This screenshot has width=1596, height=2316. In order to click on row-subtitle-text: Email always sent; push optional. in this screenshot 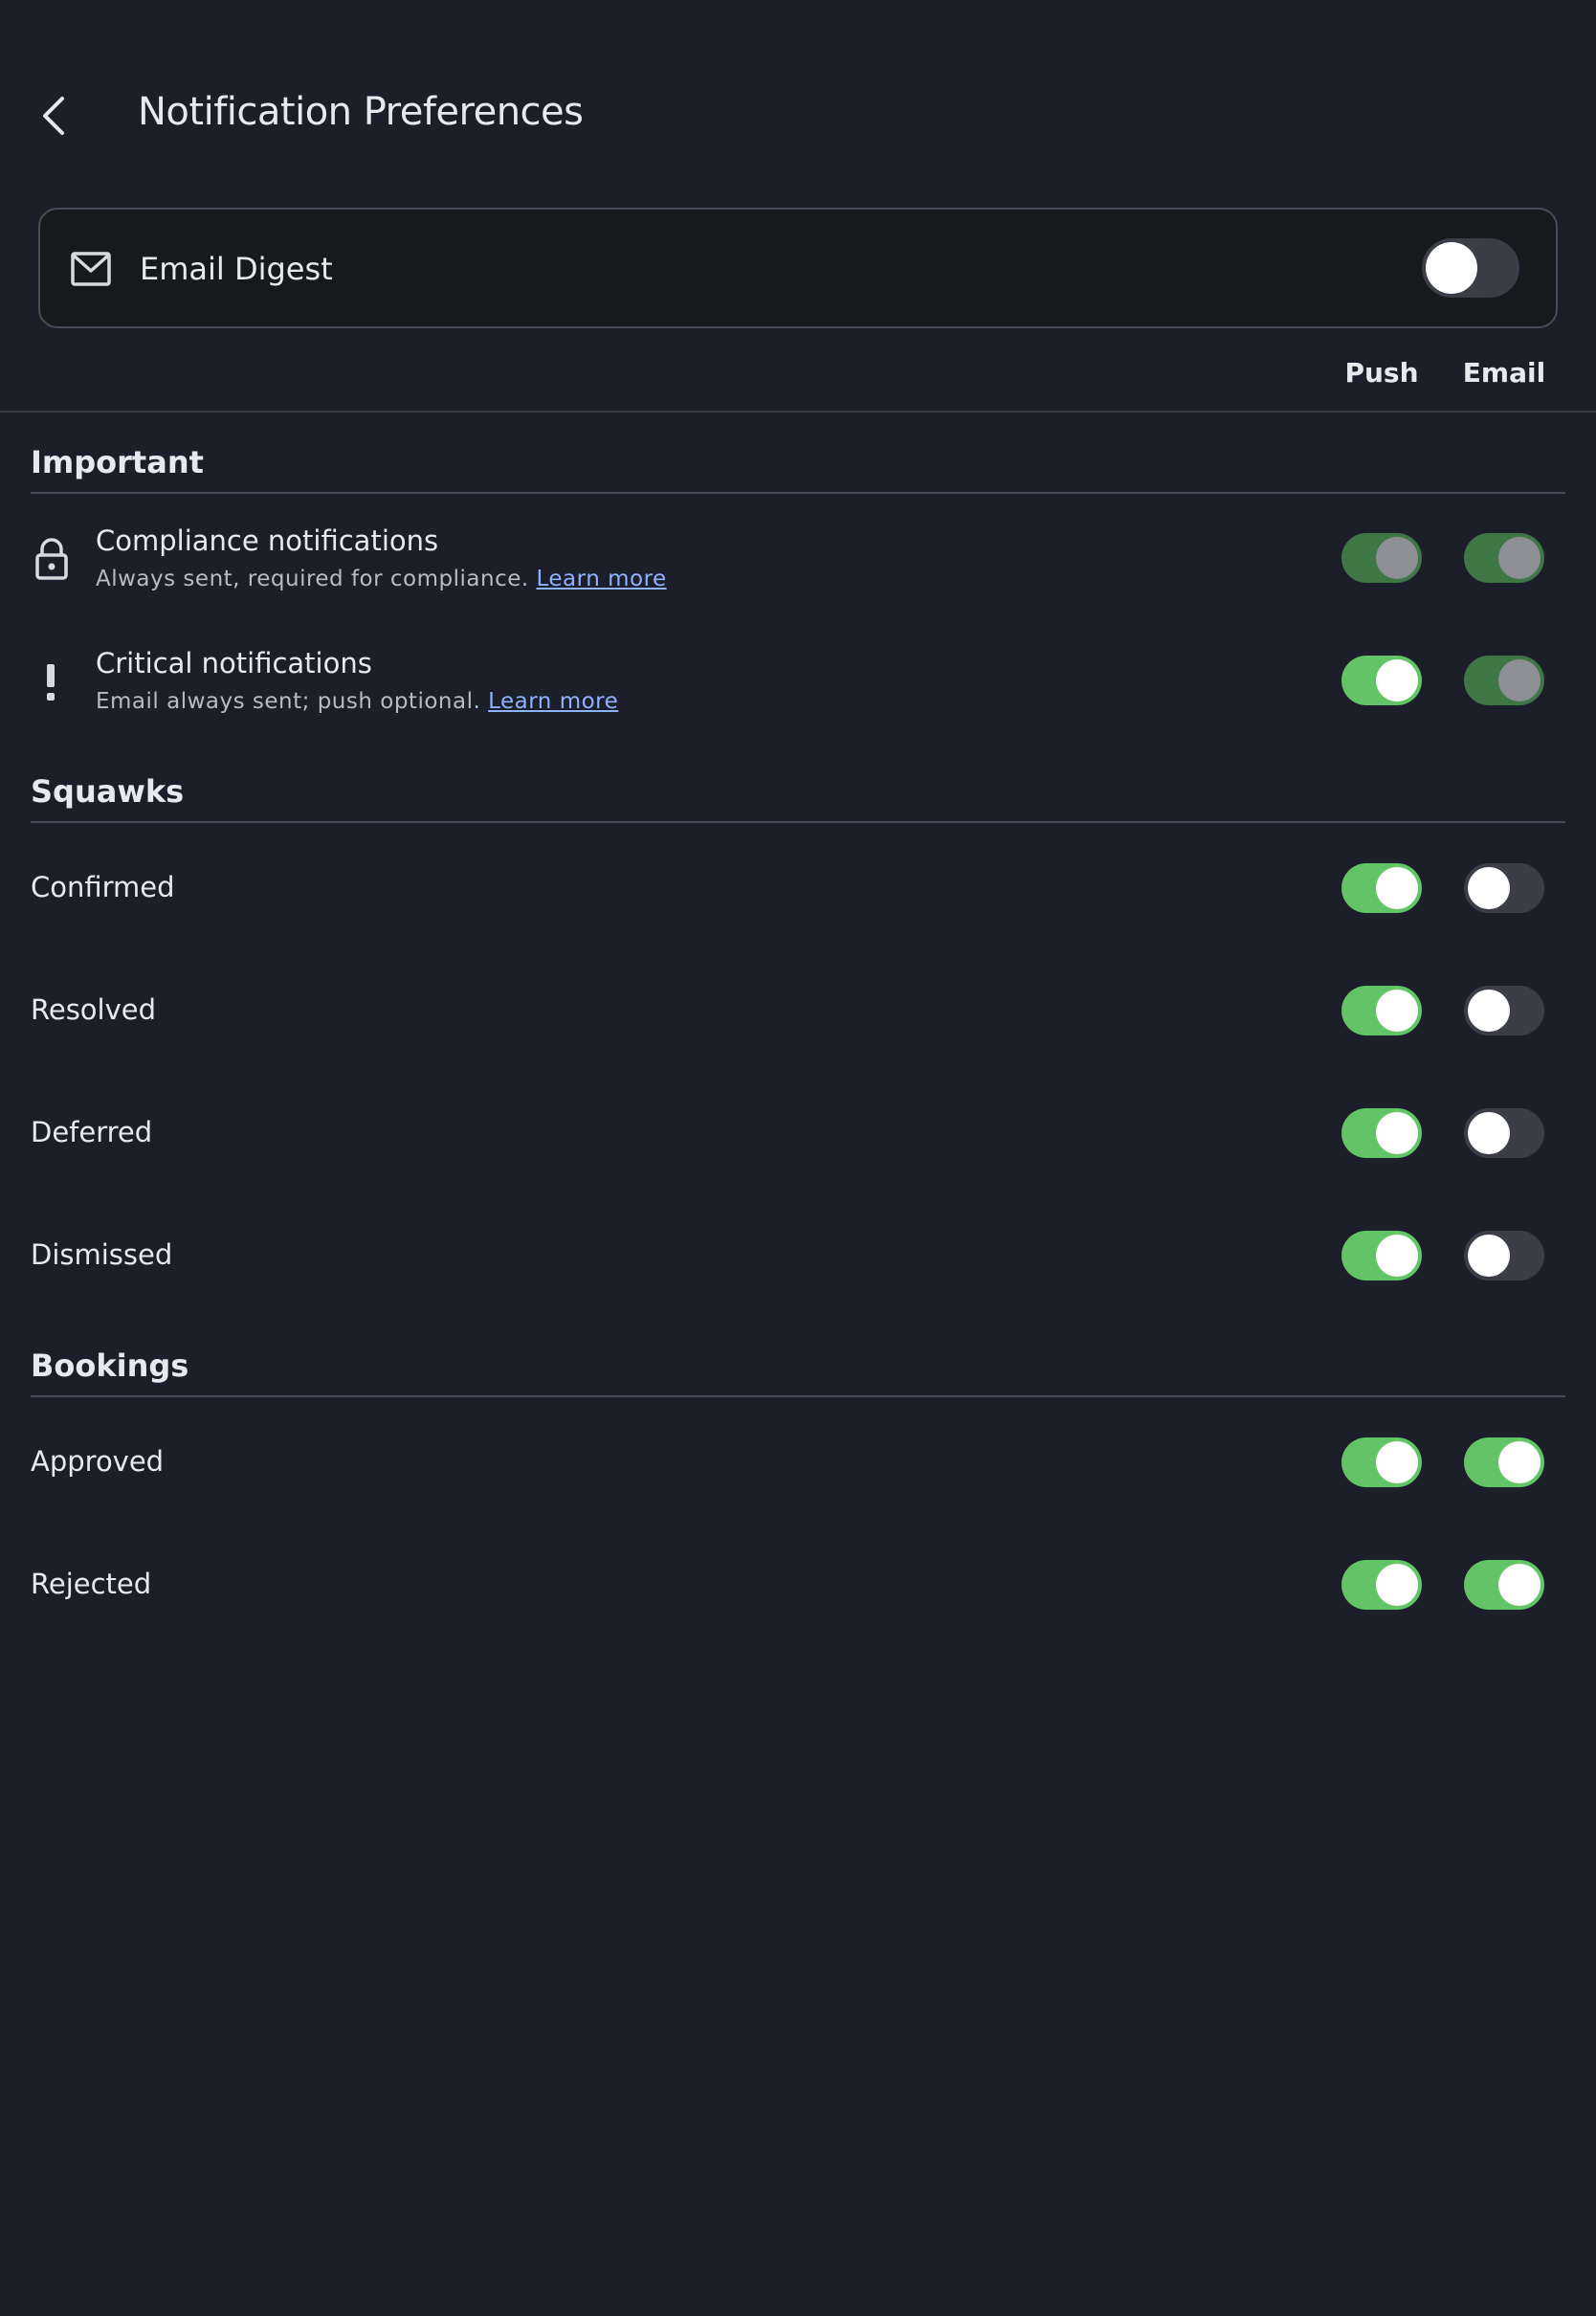, I will do `click(288, 701)`.